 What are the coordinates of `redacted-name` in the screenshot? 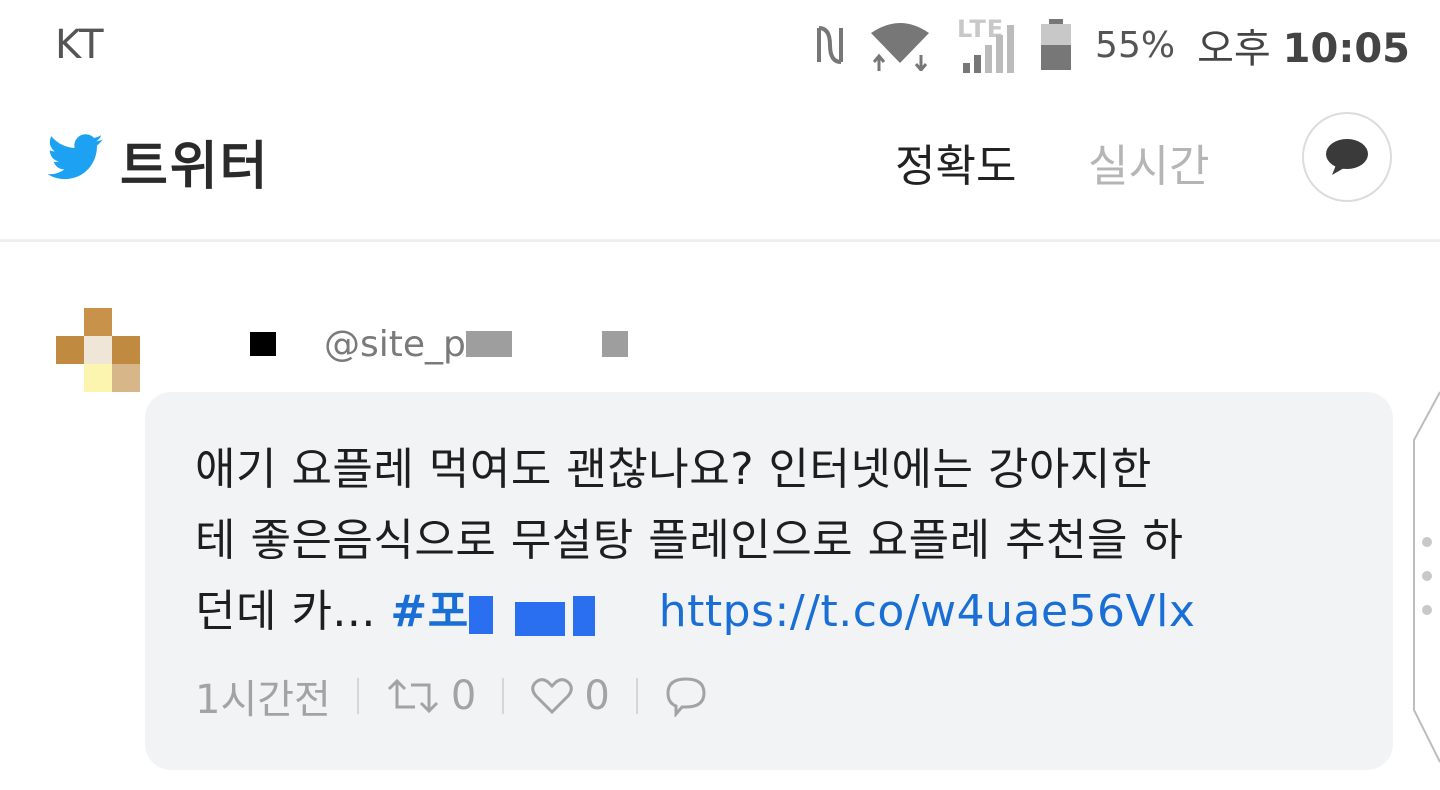 It's located at (263, 344).